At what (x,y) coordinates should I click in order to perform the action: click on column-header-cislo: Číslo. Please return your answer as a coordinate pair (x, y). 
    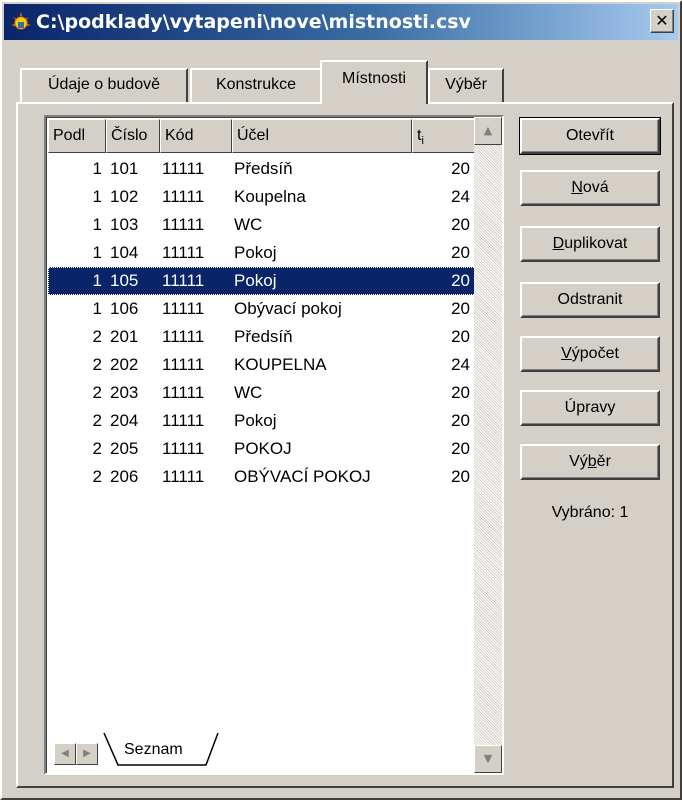
    Looking at the image, I should click on (133, 136).